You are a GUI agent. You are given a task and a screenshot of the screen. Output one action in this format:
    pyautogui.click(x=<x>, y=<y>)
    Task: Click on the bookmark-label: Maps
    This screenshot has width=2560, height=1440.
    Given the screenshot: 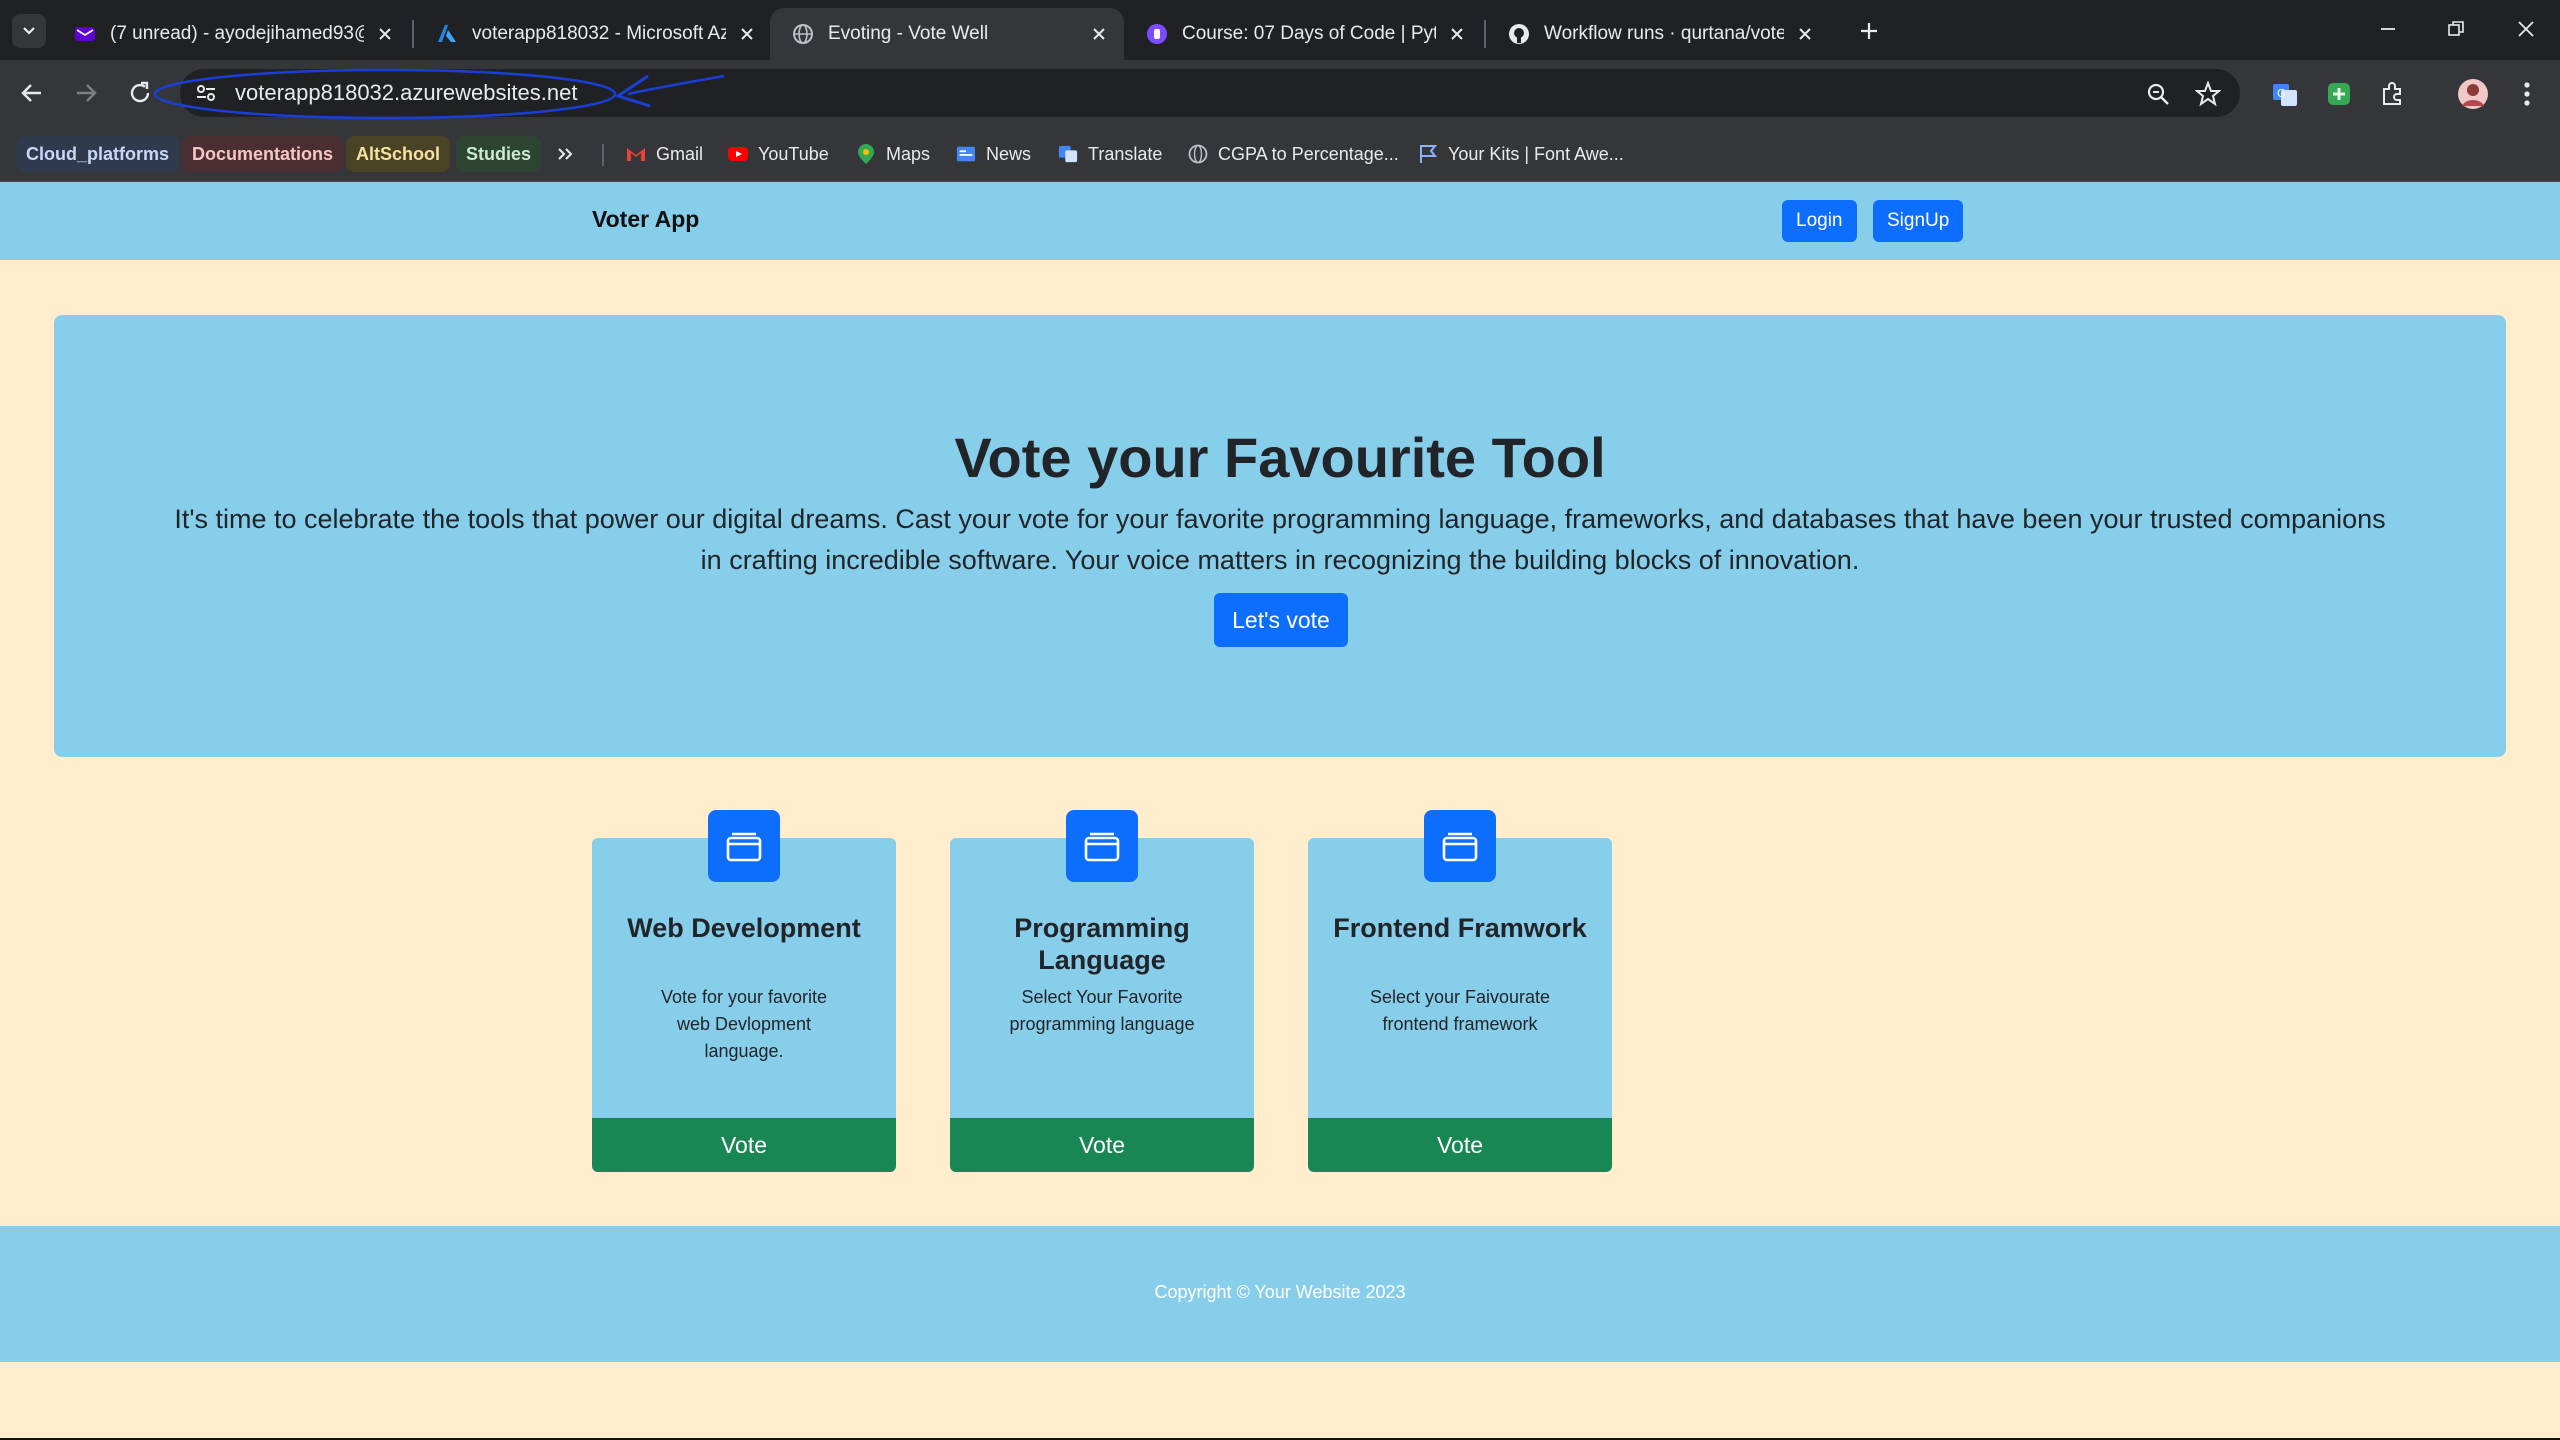 What is the action you would take?
    pyautogui.click(x=908, y=153)
    